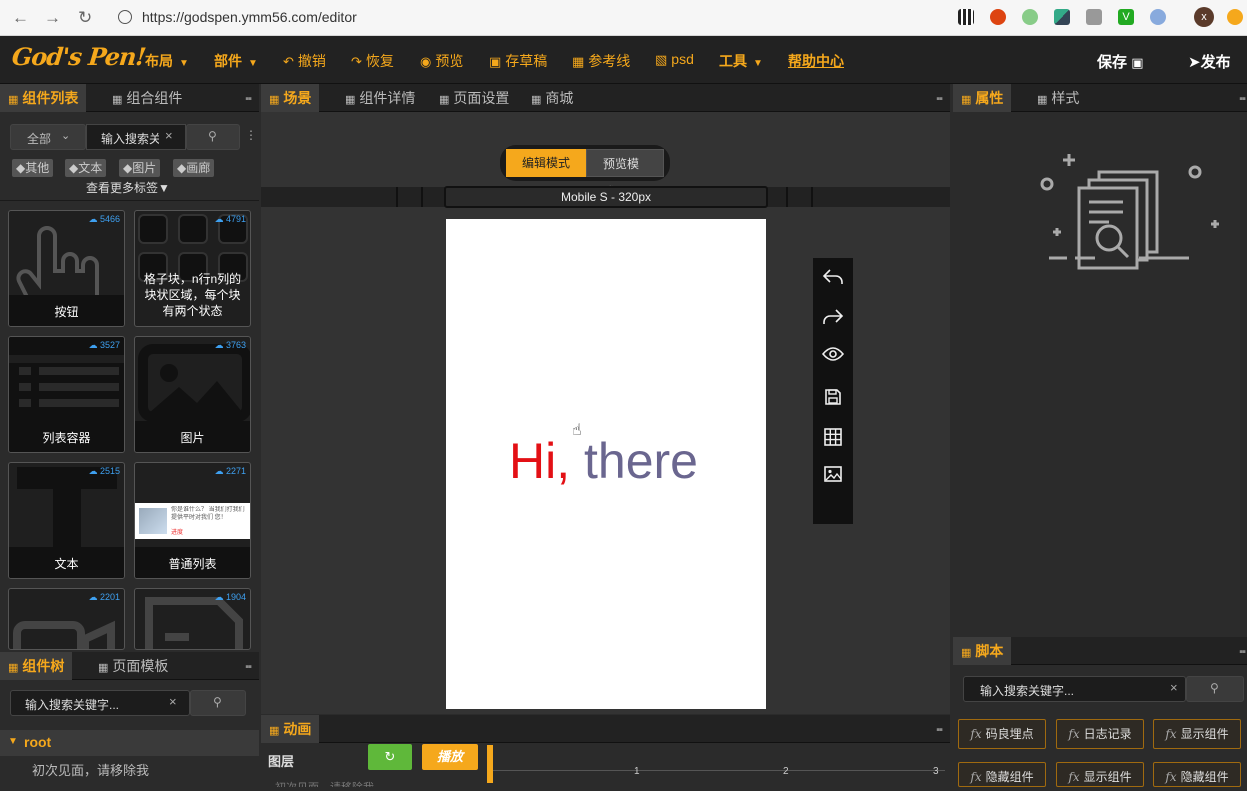 This screenshot has width=1247, height=791. Describe the element at coordinates (1002, 774) in the screenshot. I see `script-btn-hide: fx 隐藏组件` at that location.